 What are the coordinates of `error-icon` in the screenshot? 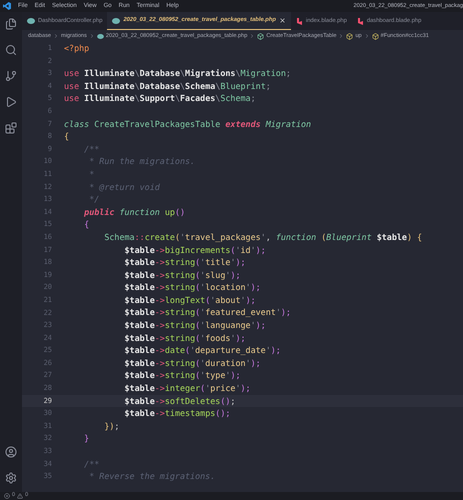 It's located at (7, 496).